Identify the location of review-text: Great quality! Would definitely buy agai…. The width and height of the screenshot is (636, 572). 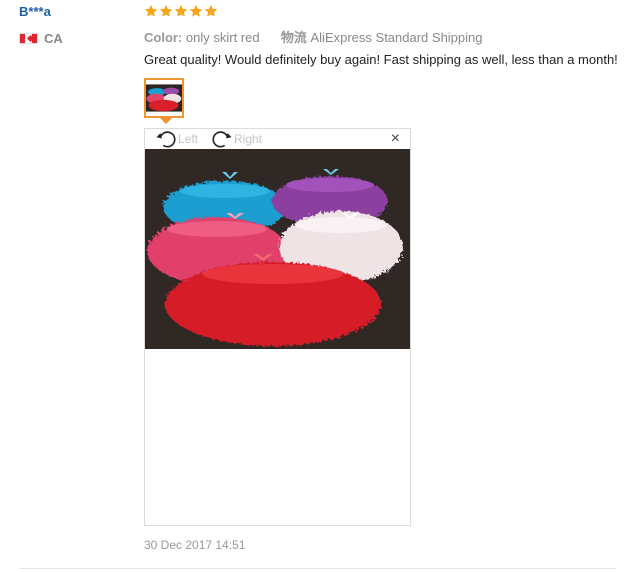
(381, 59).